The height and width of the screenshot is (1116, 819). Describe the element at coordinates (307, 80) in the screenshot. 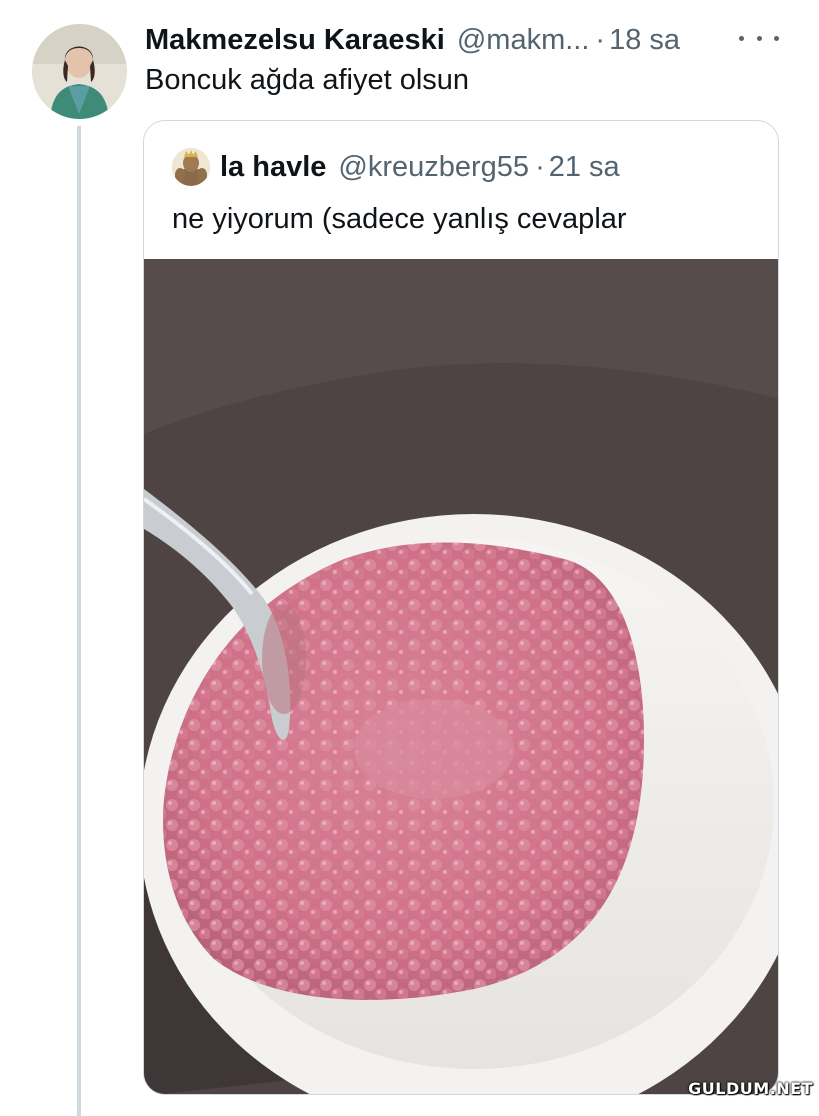

I see `tweet-text: Boncuk ağda afiyet olsun` at that location.